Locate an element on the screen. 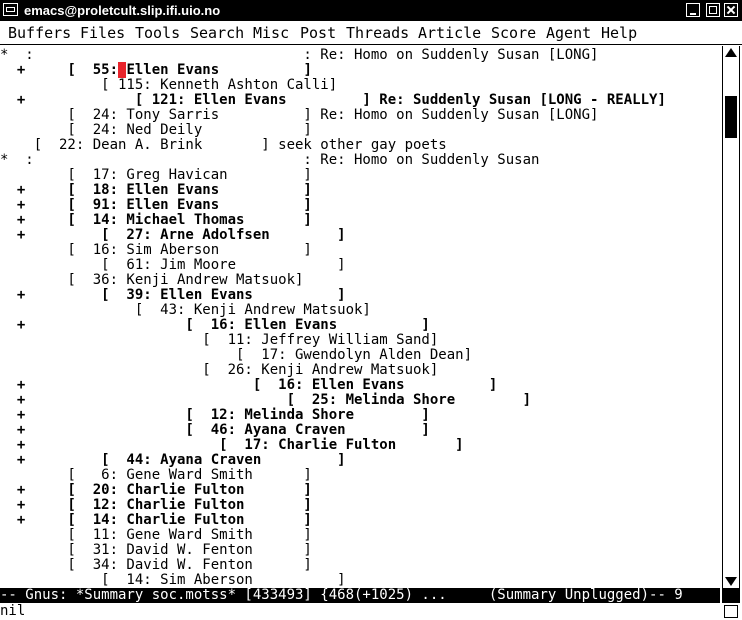 This screenshot has height=620, width=742. summary-line: * : : Re: Homo on Suddenly Susan [LONG] is located at coordinates (299, 55).